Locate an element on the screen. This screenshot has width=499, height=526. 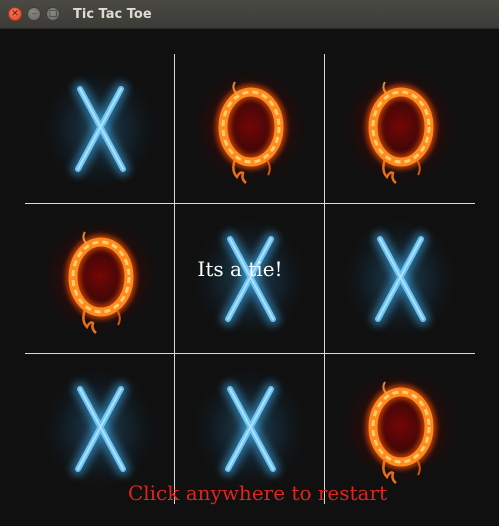
maximize-icon: □ is located at coordinates (53, 13).